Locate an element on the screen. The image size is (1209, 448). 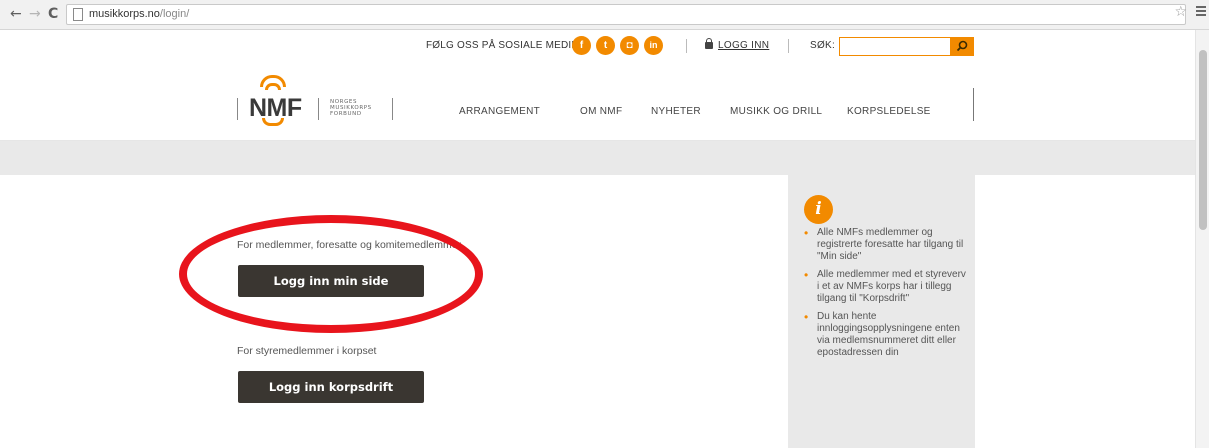
address-bar: musikkorps.no/login/ is located at coordinates (626, 14).